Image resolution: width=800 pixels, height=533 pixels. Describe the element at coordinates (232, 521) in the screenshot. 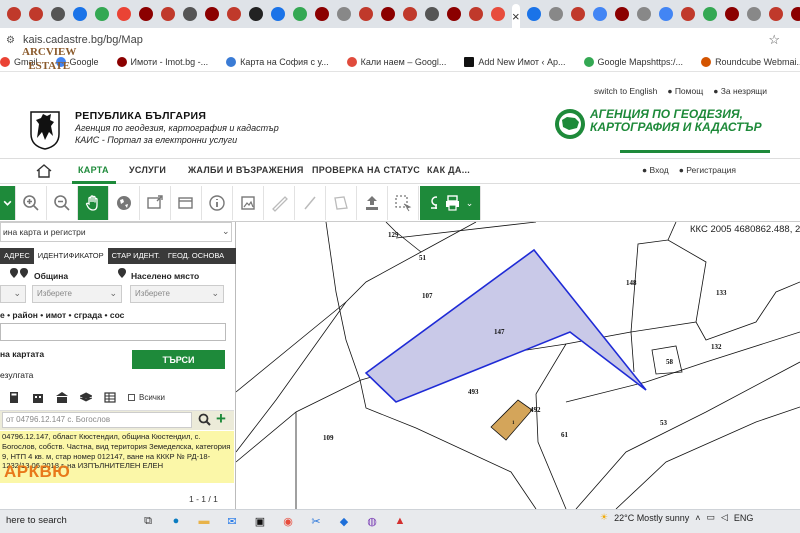

I see `mail-icon: ✉` at that location.